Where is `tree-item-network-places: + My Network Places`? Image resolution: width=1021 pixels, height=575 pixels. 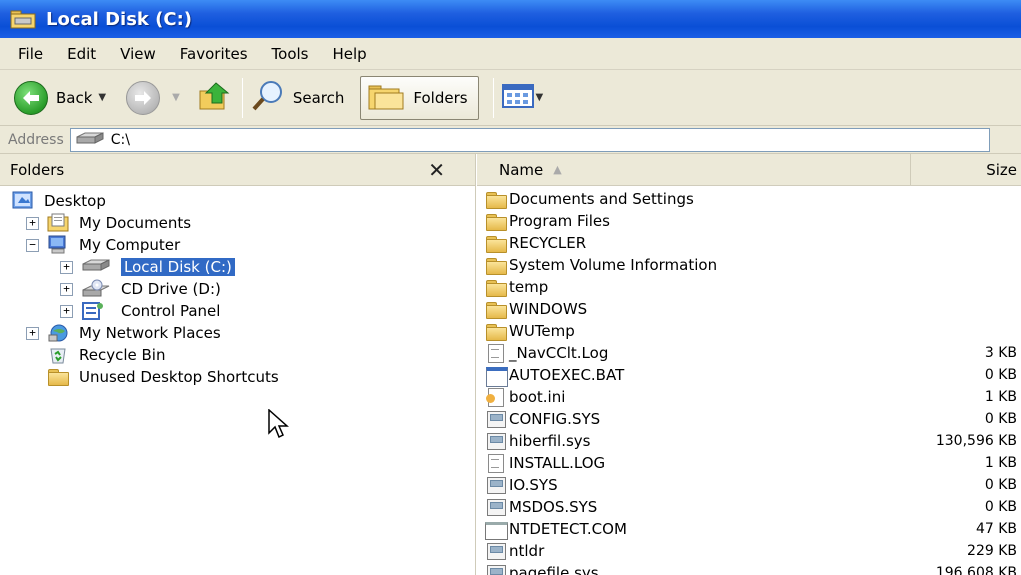 tree-item-network-places: + My Network Places is located at coordinates (237, 333).